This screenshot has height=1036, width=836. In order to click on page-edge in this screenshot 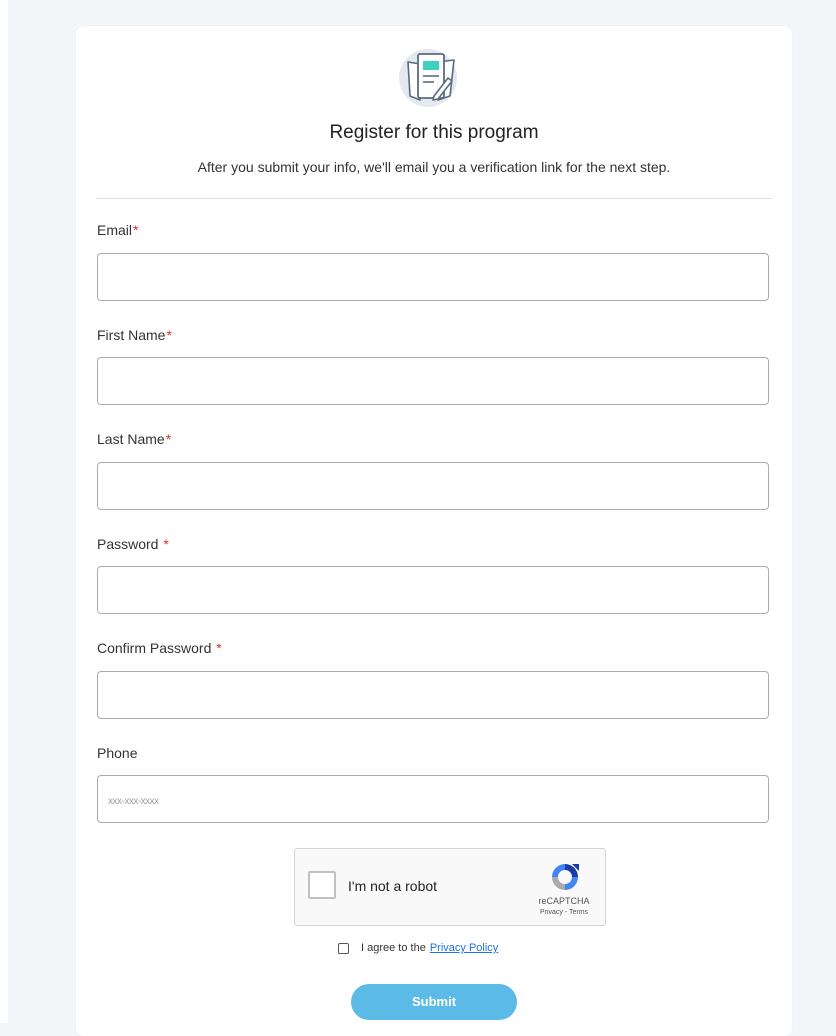, I will do `click(4, 511)`.